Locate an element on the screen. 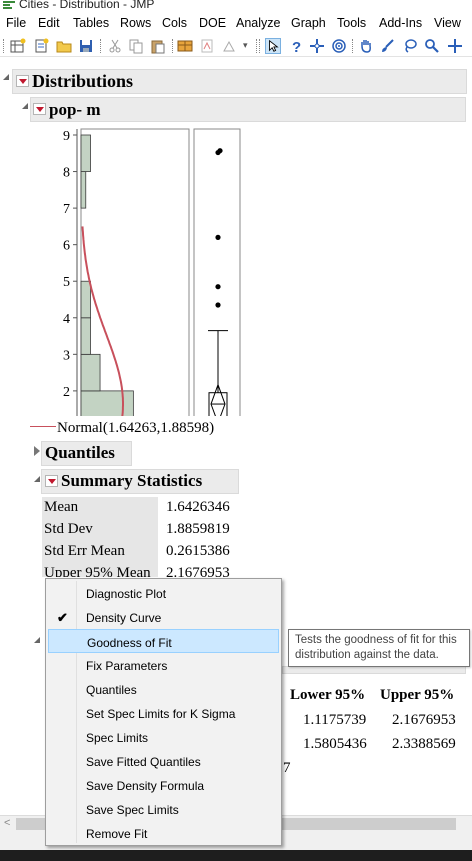  variable-header: pop- m is located at coordinates (248, 109).